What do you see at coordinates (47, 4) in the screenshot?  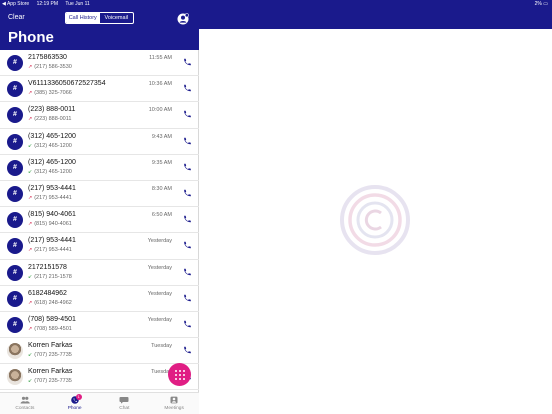 I see `status-time: 12:19 PM` at bounding box center [47, 4].